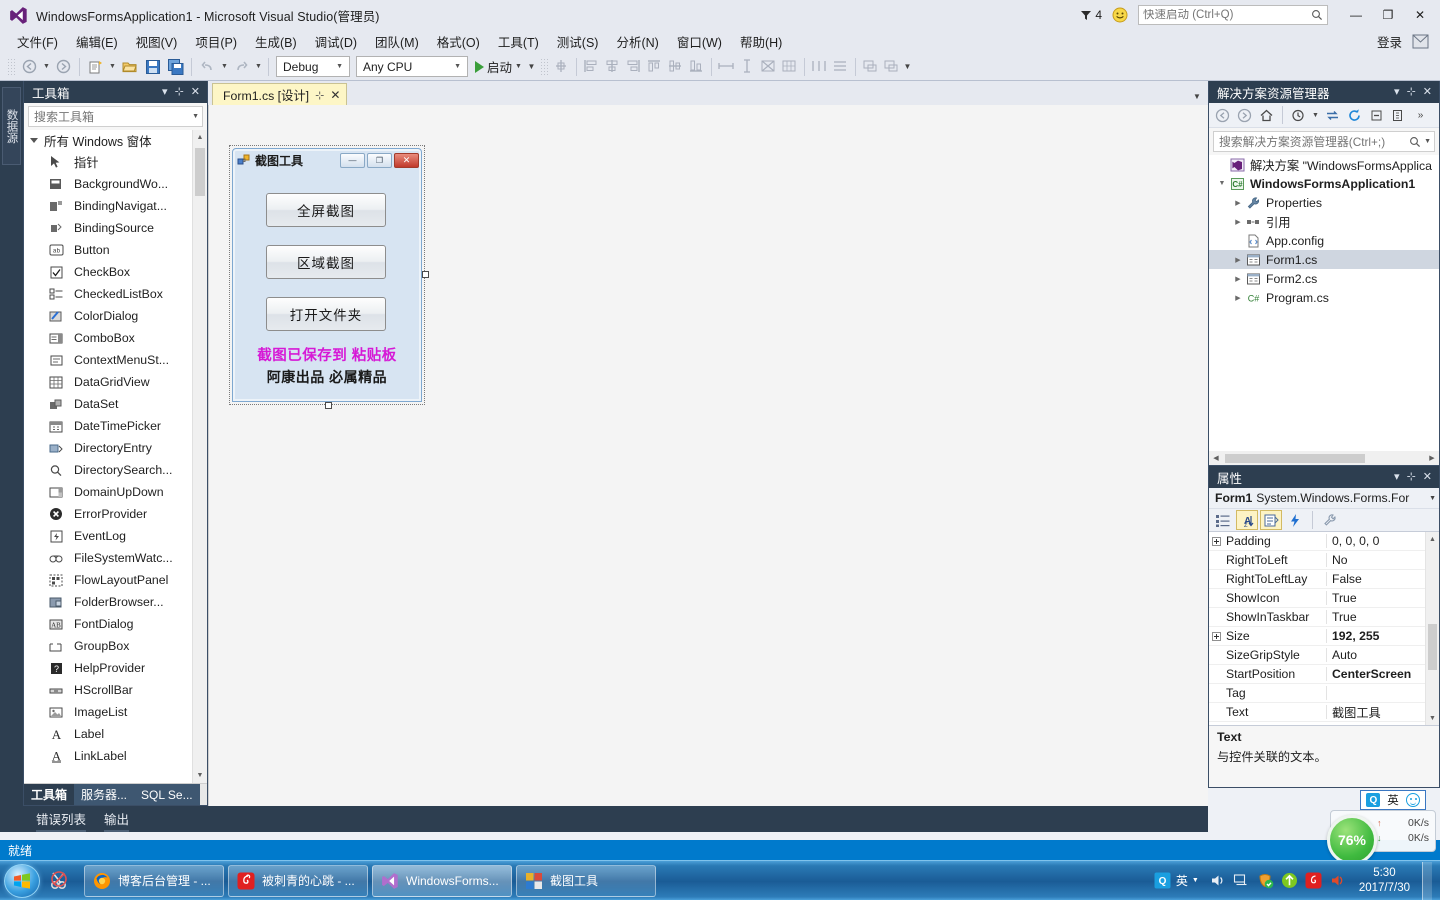 The width and height of the screenshot is (1440, 900). What do you see at coordinates (1120, 15) in the screenshot?
I see `feedback-smiley-icon` at bounding box center [1120, 15].